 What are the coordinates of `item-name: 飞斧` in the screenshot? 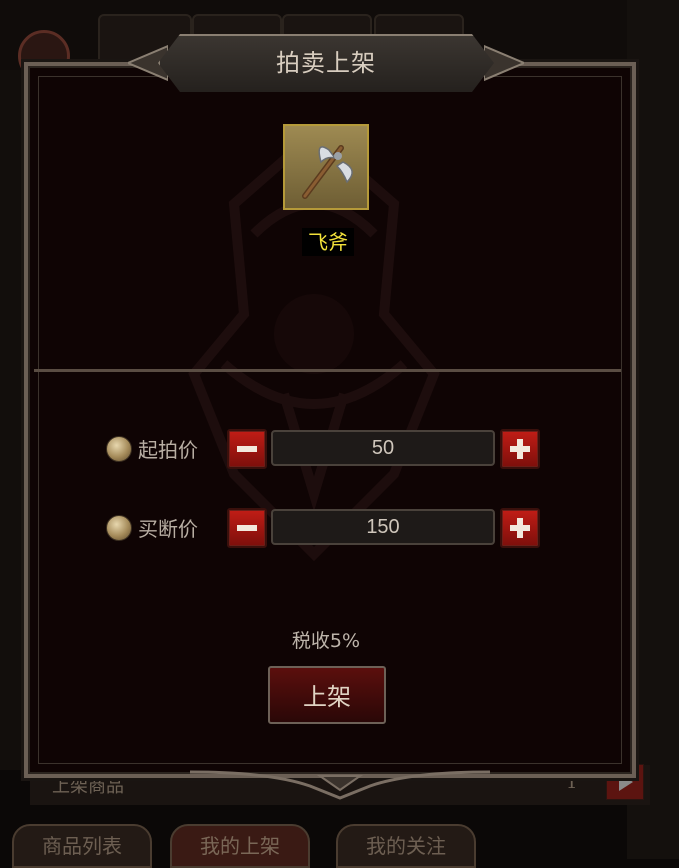 It's located at (328, 242).